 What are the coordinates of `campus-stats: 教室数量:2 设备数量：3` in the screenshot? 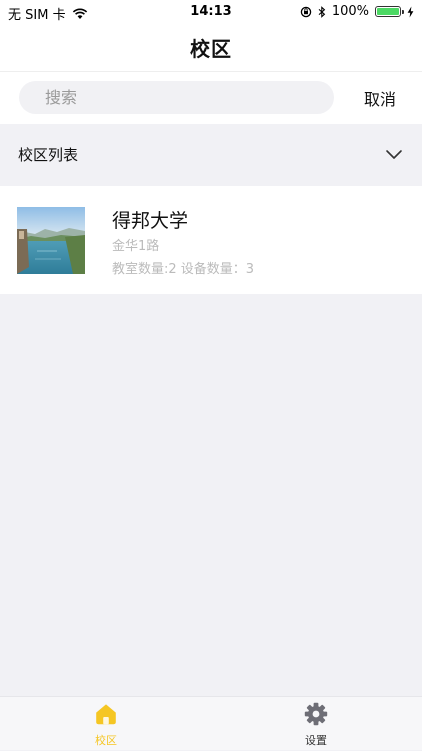 It's located at (183, 269).